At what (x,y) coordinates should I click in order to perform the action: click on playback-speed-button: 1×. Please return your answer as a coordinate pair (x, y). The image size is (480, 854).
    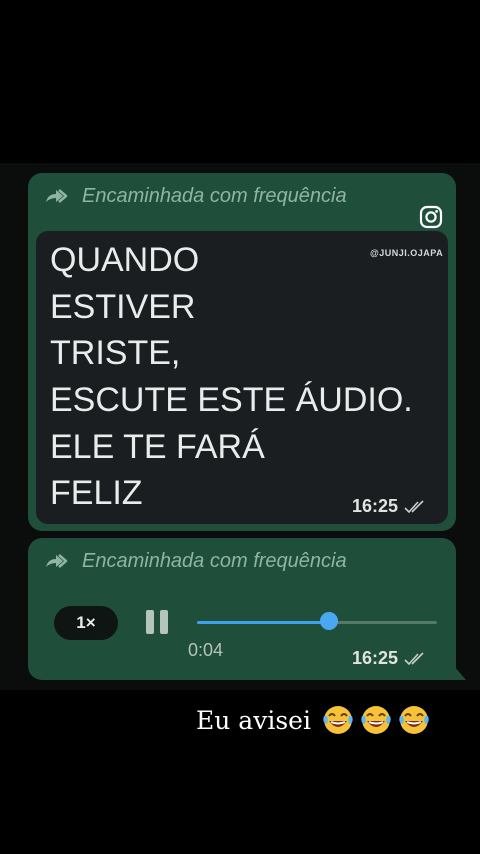
    Looking at the image, I should click on (86, 623).